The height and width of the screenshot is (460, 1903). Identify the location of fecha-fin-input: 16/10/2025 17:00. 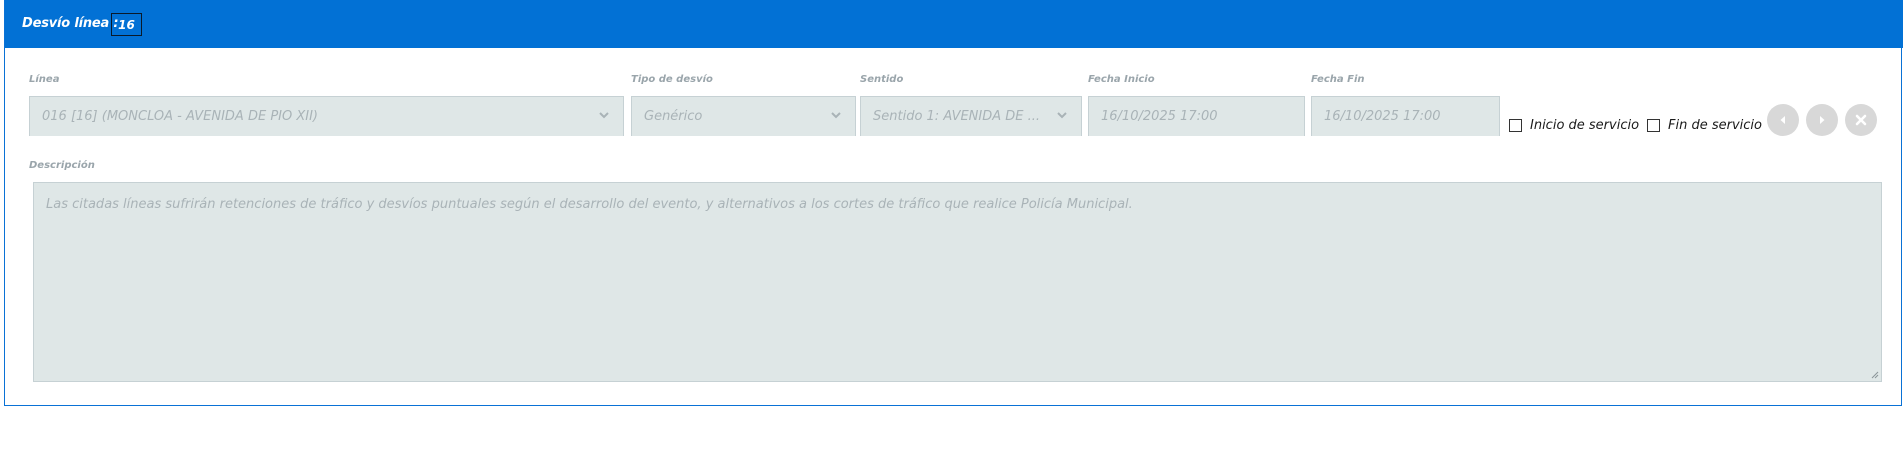
(1405, 116).